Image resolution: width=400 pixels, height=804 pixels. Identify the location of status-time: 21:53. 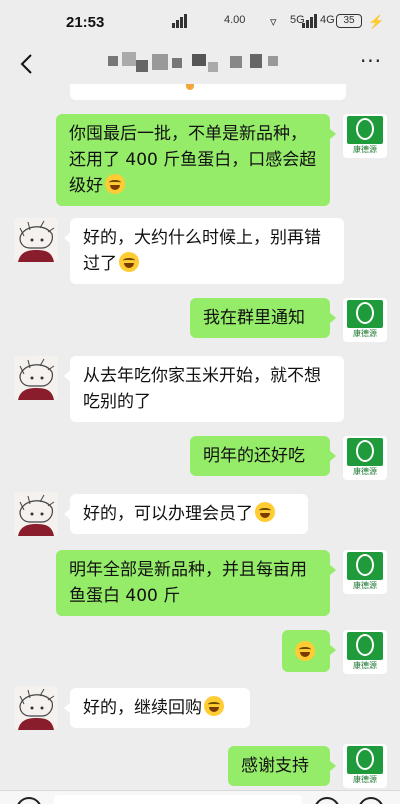
(85, 22).